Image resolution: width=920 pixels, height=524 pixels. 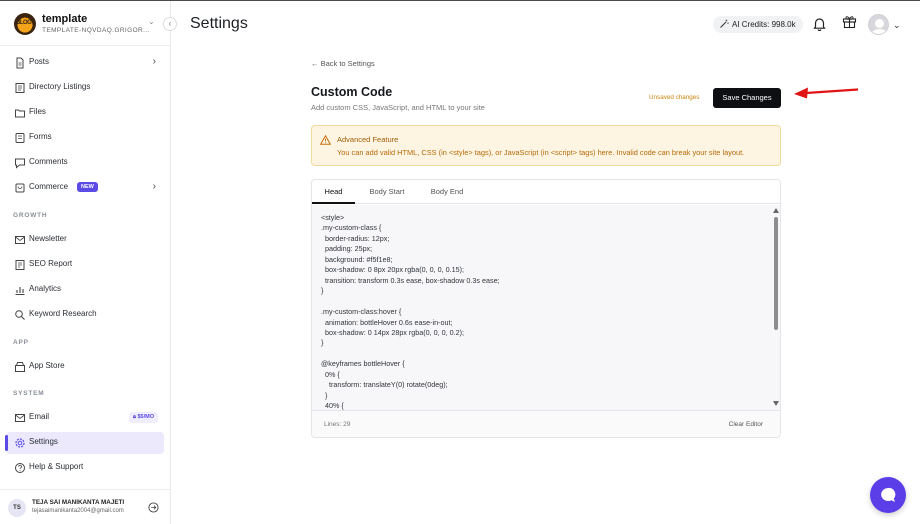 I want to click on unsaved-changes-label: Unsaved changes, so click(x=674, y=97).